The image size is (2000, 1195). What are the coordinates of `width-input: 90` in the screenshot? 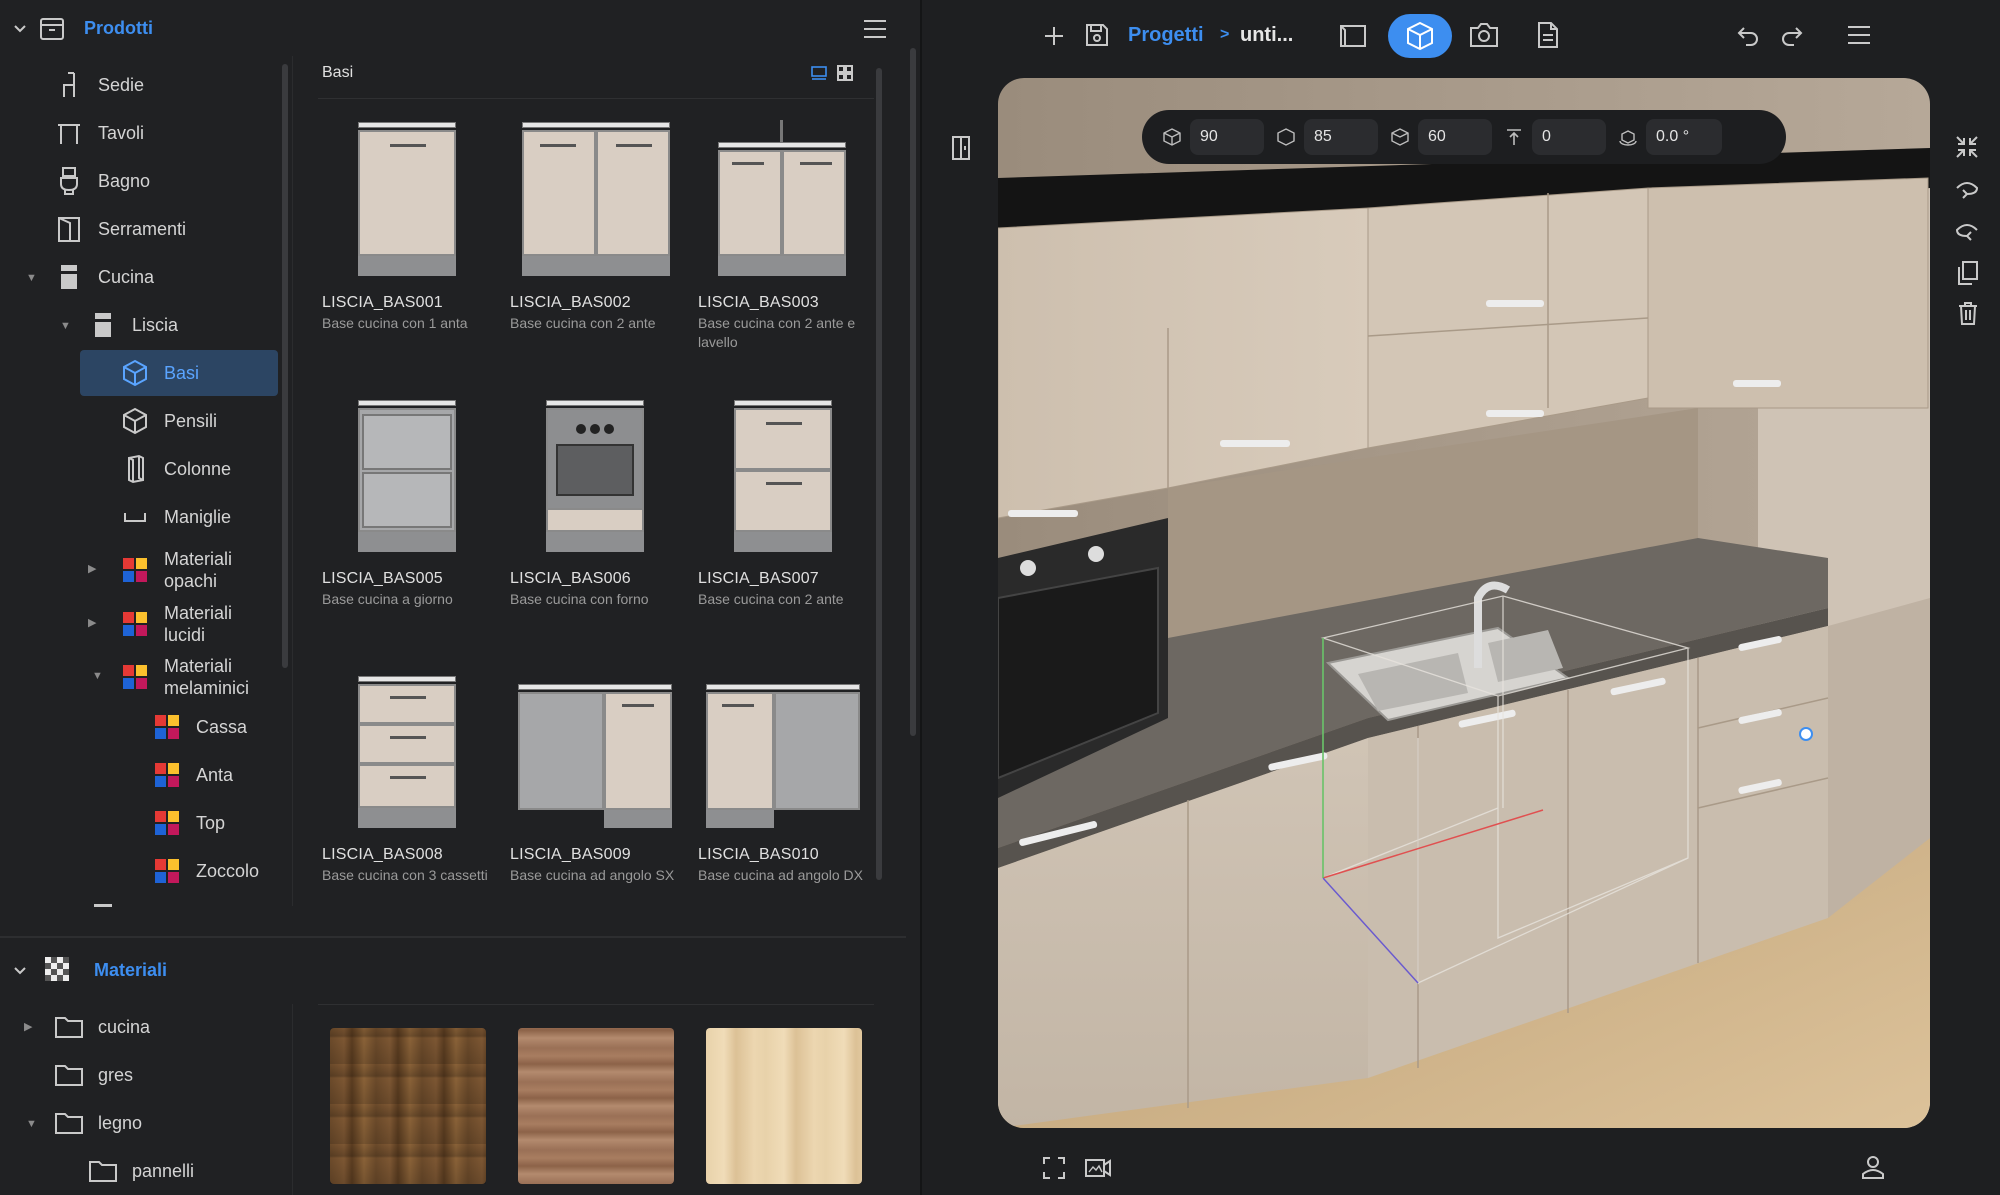 It's located at (1227, 137).